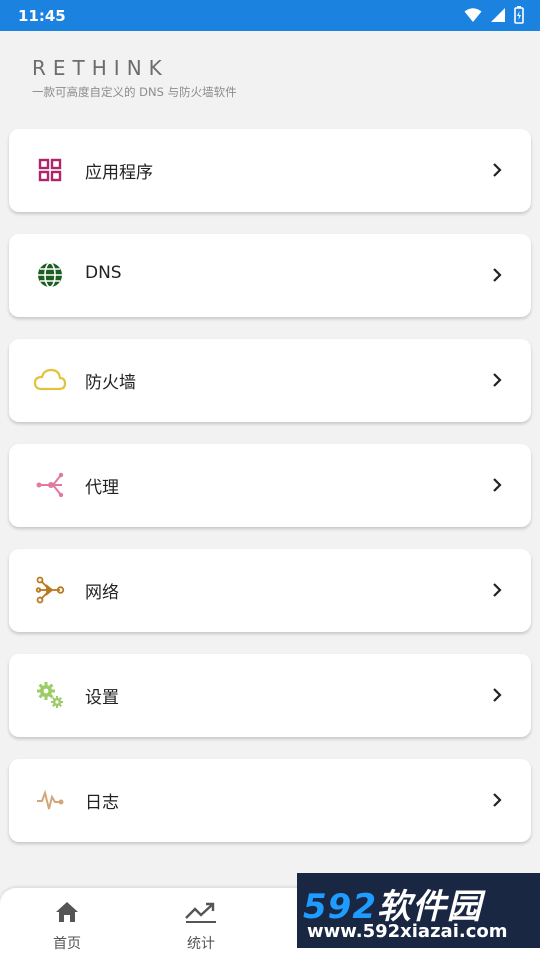  Describe the element at coordinates (270, 590) in the screenshot. I see `menu-item-network: 网络` at that location.